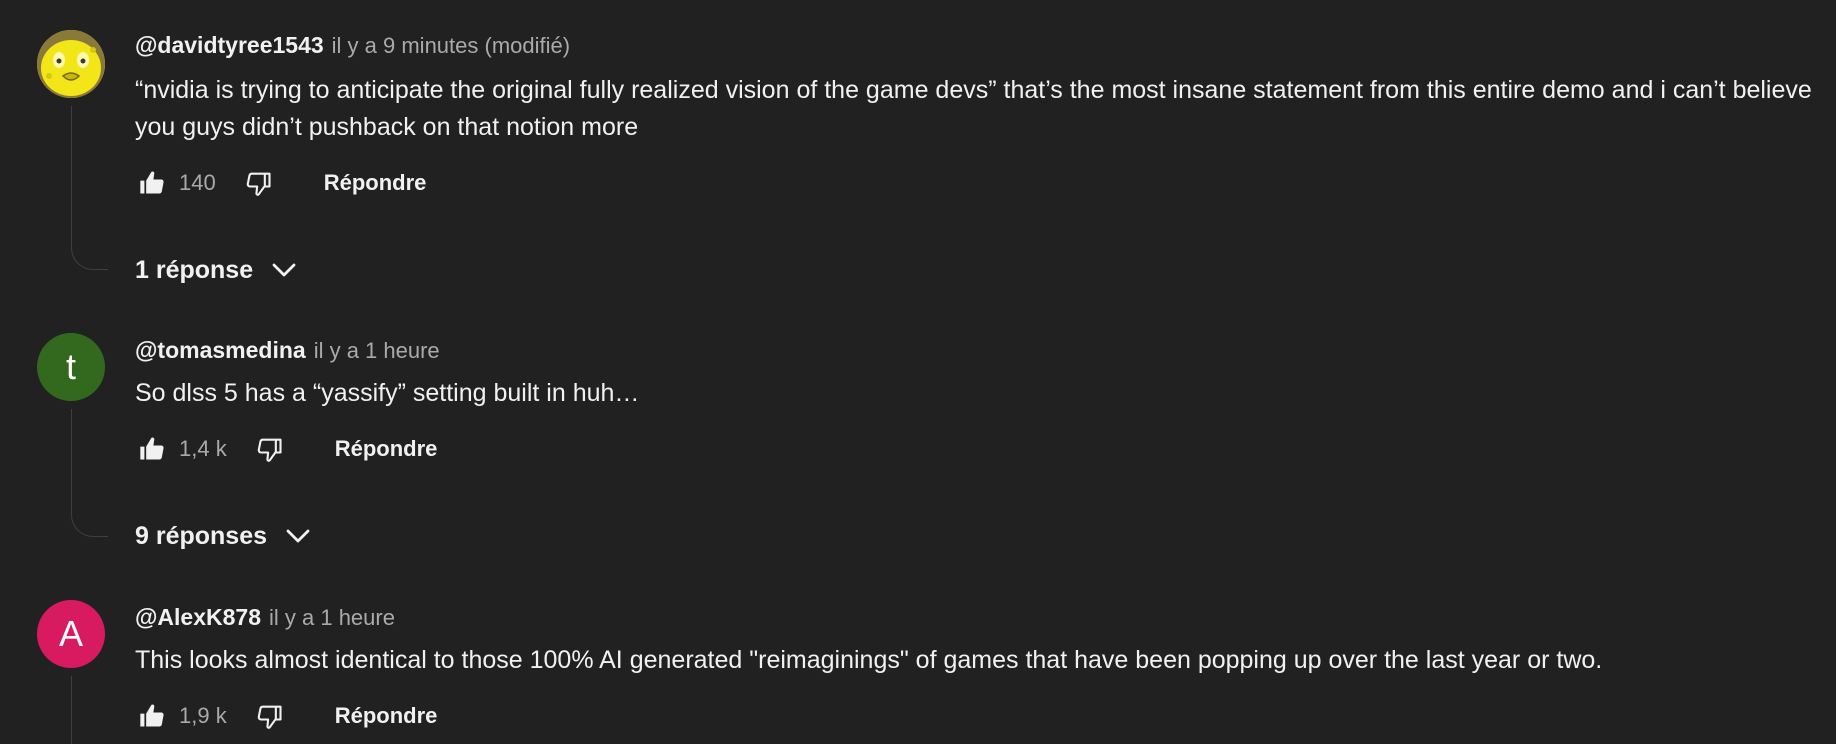 The image size is (1836, 744). What do you see at coordinates (203, 715) in the screenshot?
I see `like-count: 1,9 k` at bounding box center [203, 715].